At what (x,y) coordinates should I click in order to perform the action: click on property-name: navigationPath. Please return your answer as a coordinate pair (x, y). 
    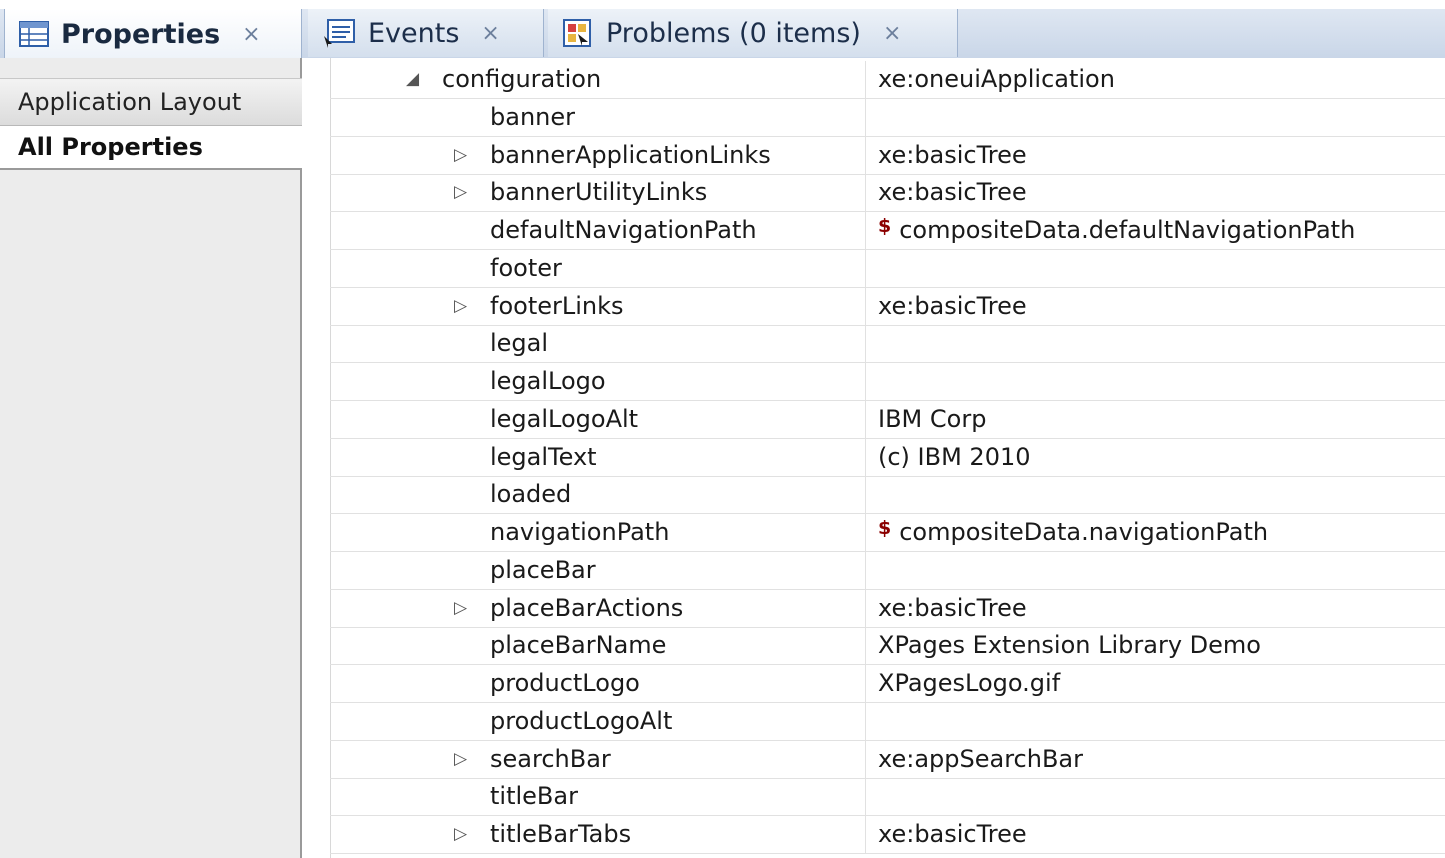
    Looking at the image, I should click on (580, 532).